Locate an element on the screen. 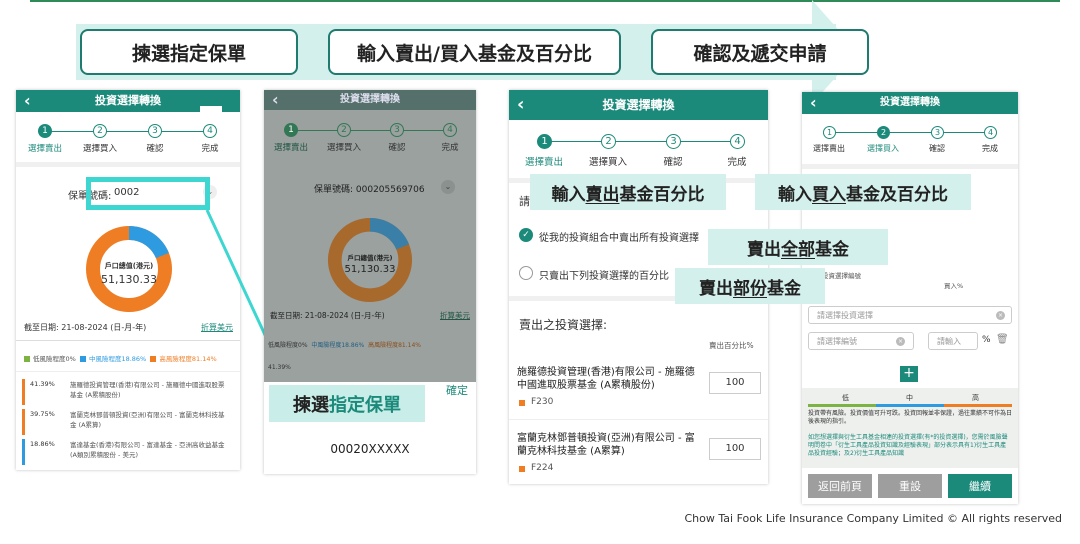  callout-text-underlined: 部份 is located at coordinates (750, 288).